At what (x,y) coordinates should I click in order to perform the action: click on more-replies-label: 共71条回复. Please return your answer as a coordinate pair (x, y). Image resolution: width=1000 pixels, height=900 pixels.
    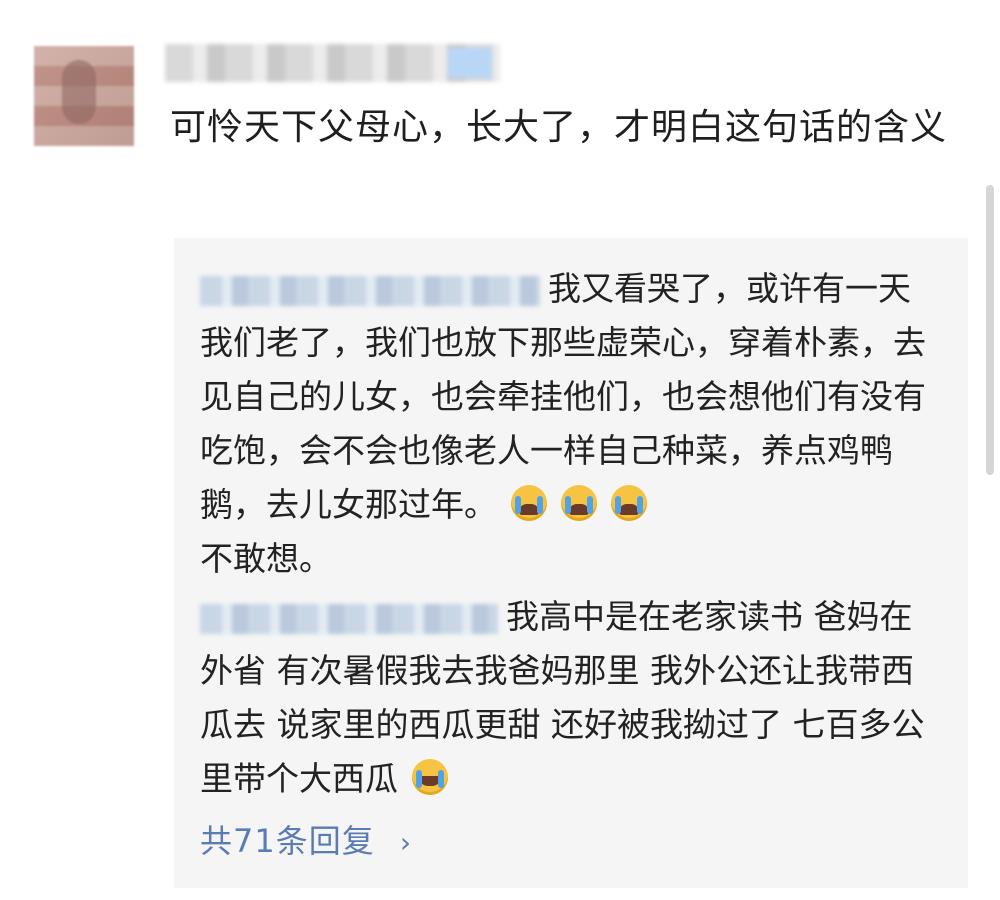
    Looking at the image, I should click on (287, 841).